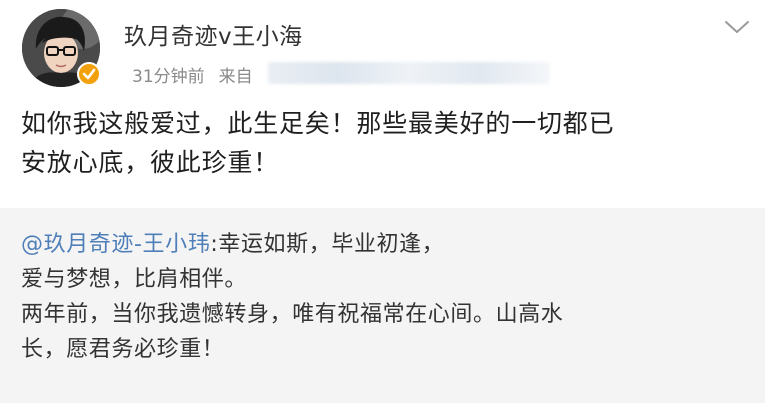 This screenshot has width=765, height=403. What do you see at coordinates (168, 77) in the screenshot?
I see `post-time: 31分钟前` at bounding box center [168, 77].